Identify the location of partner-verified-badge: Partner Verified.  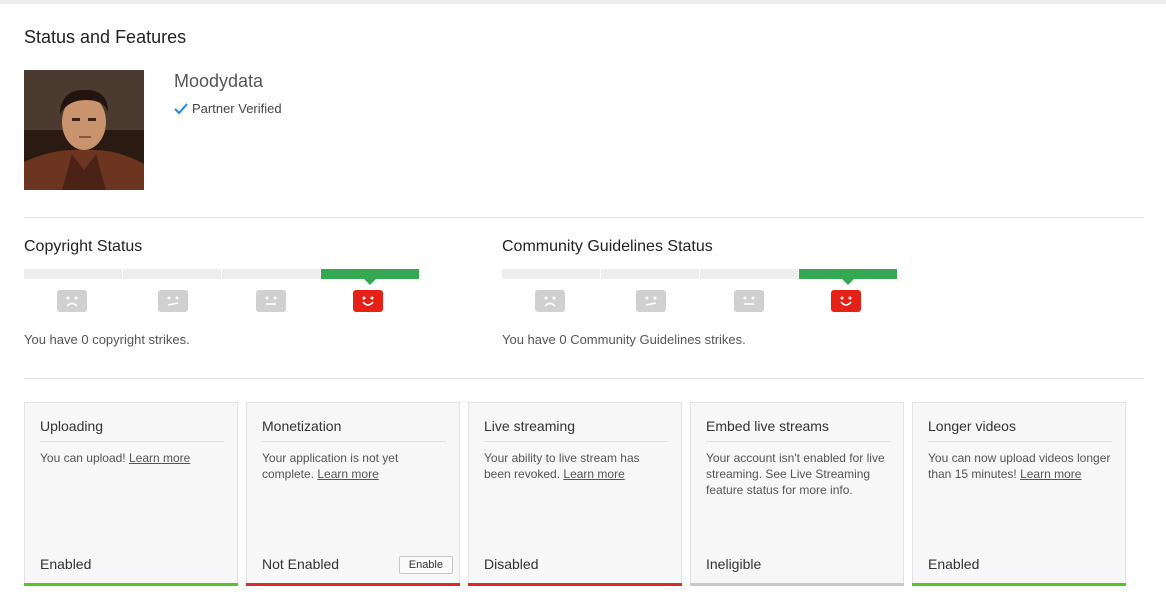
(228, 108).